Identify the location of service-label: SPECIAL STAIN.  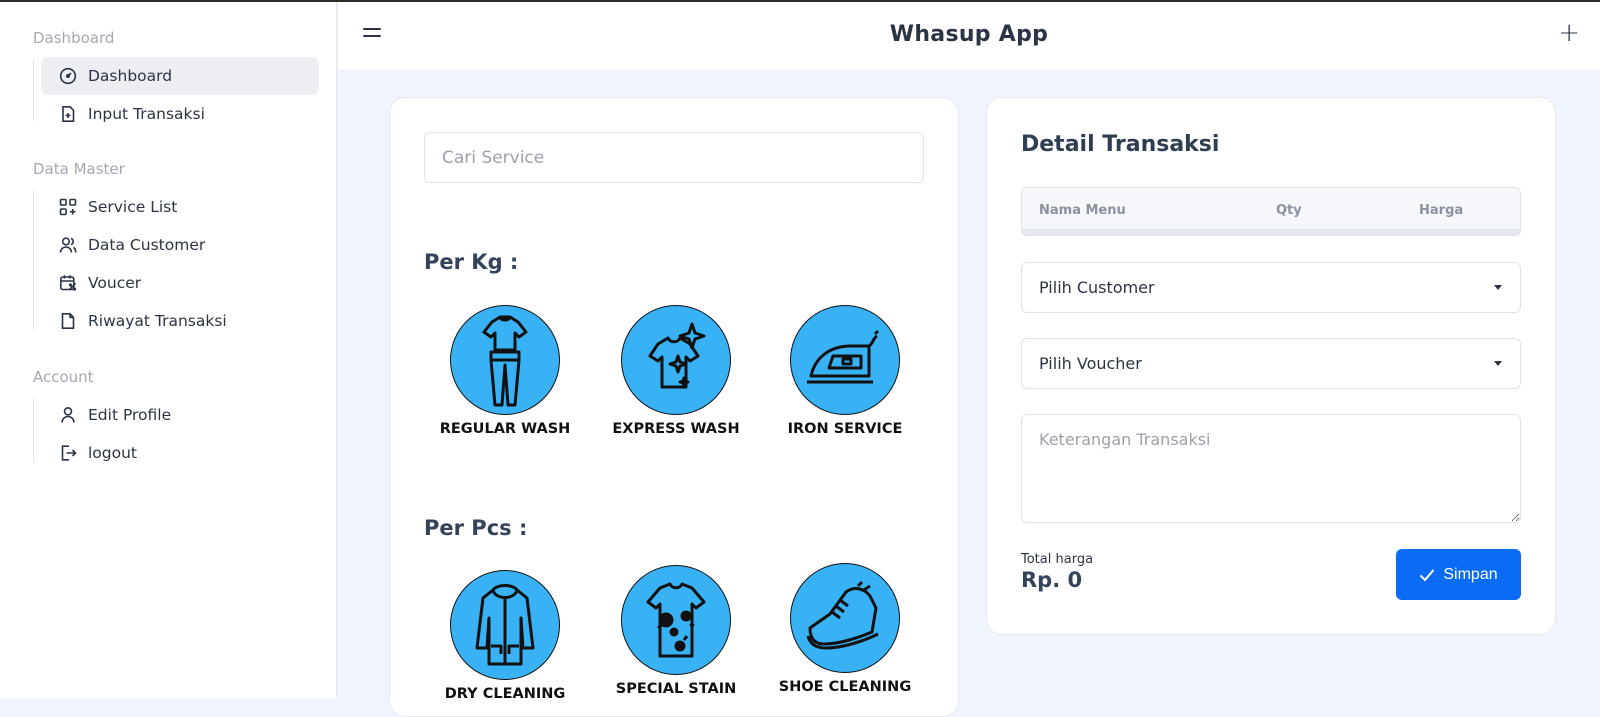
(676, 689).